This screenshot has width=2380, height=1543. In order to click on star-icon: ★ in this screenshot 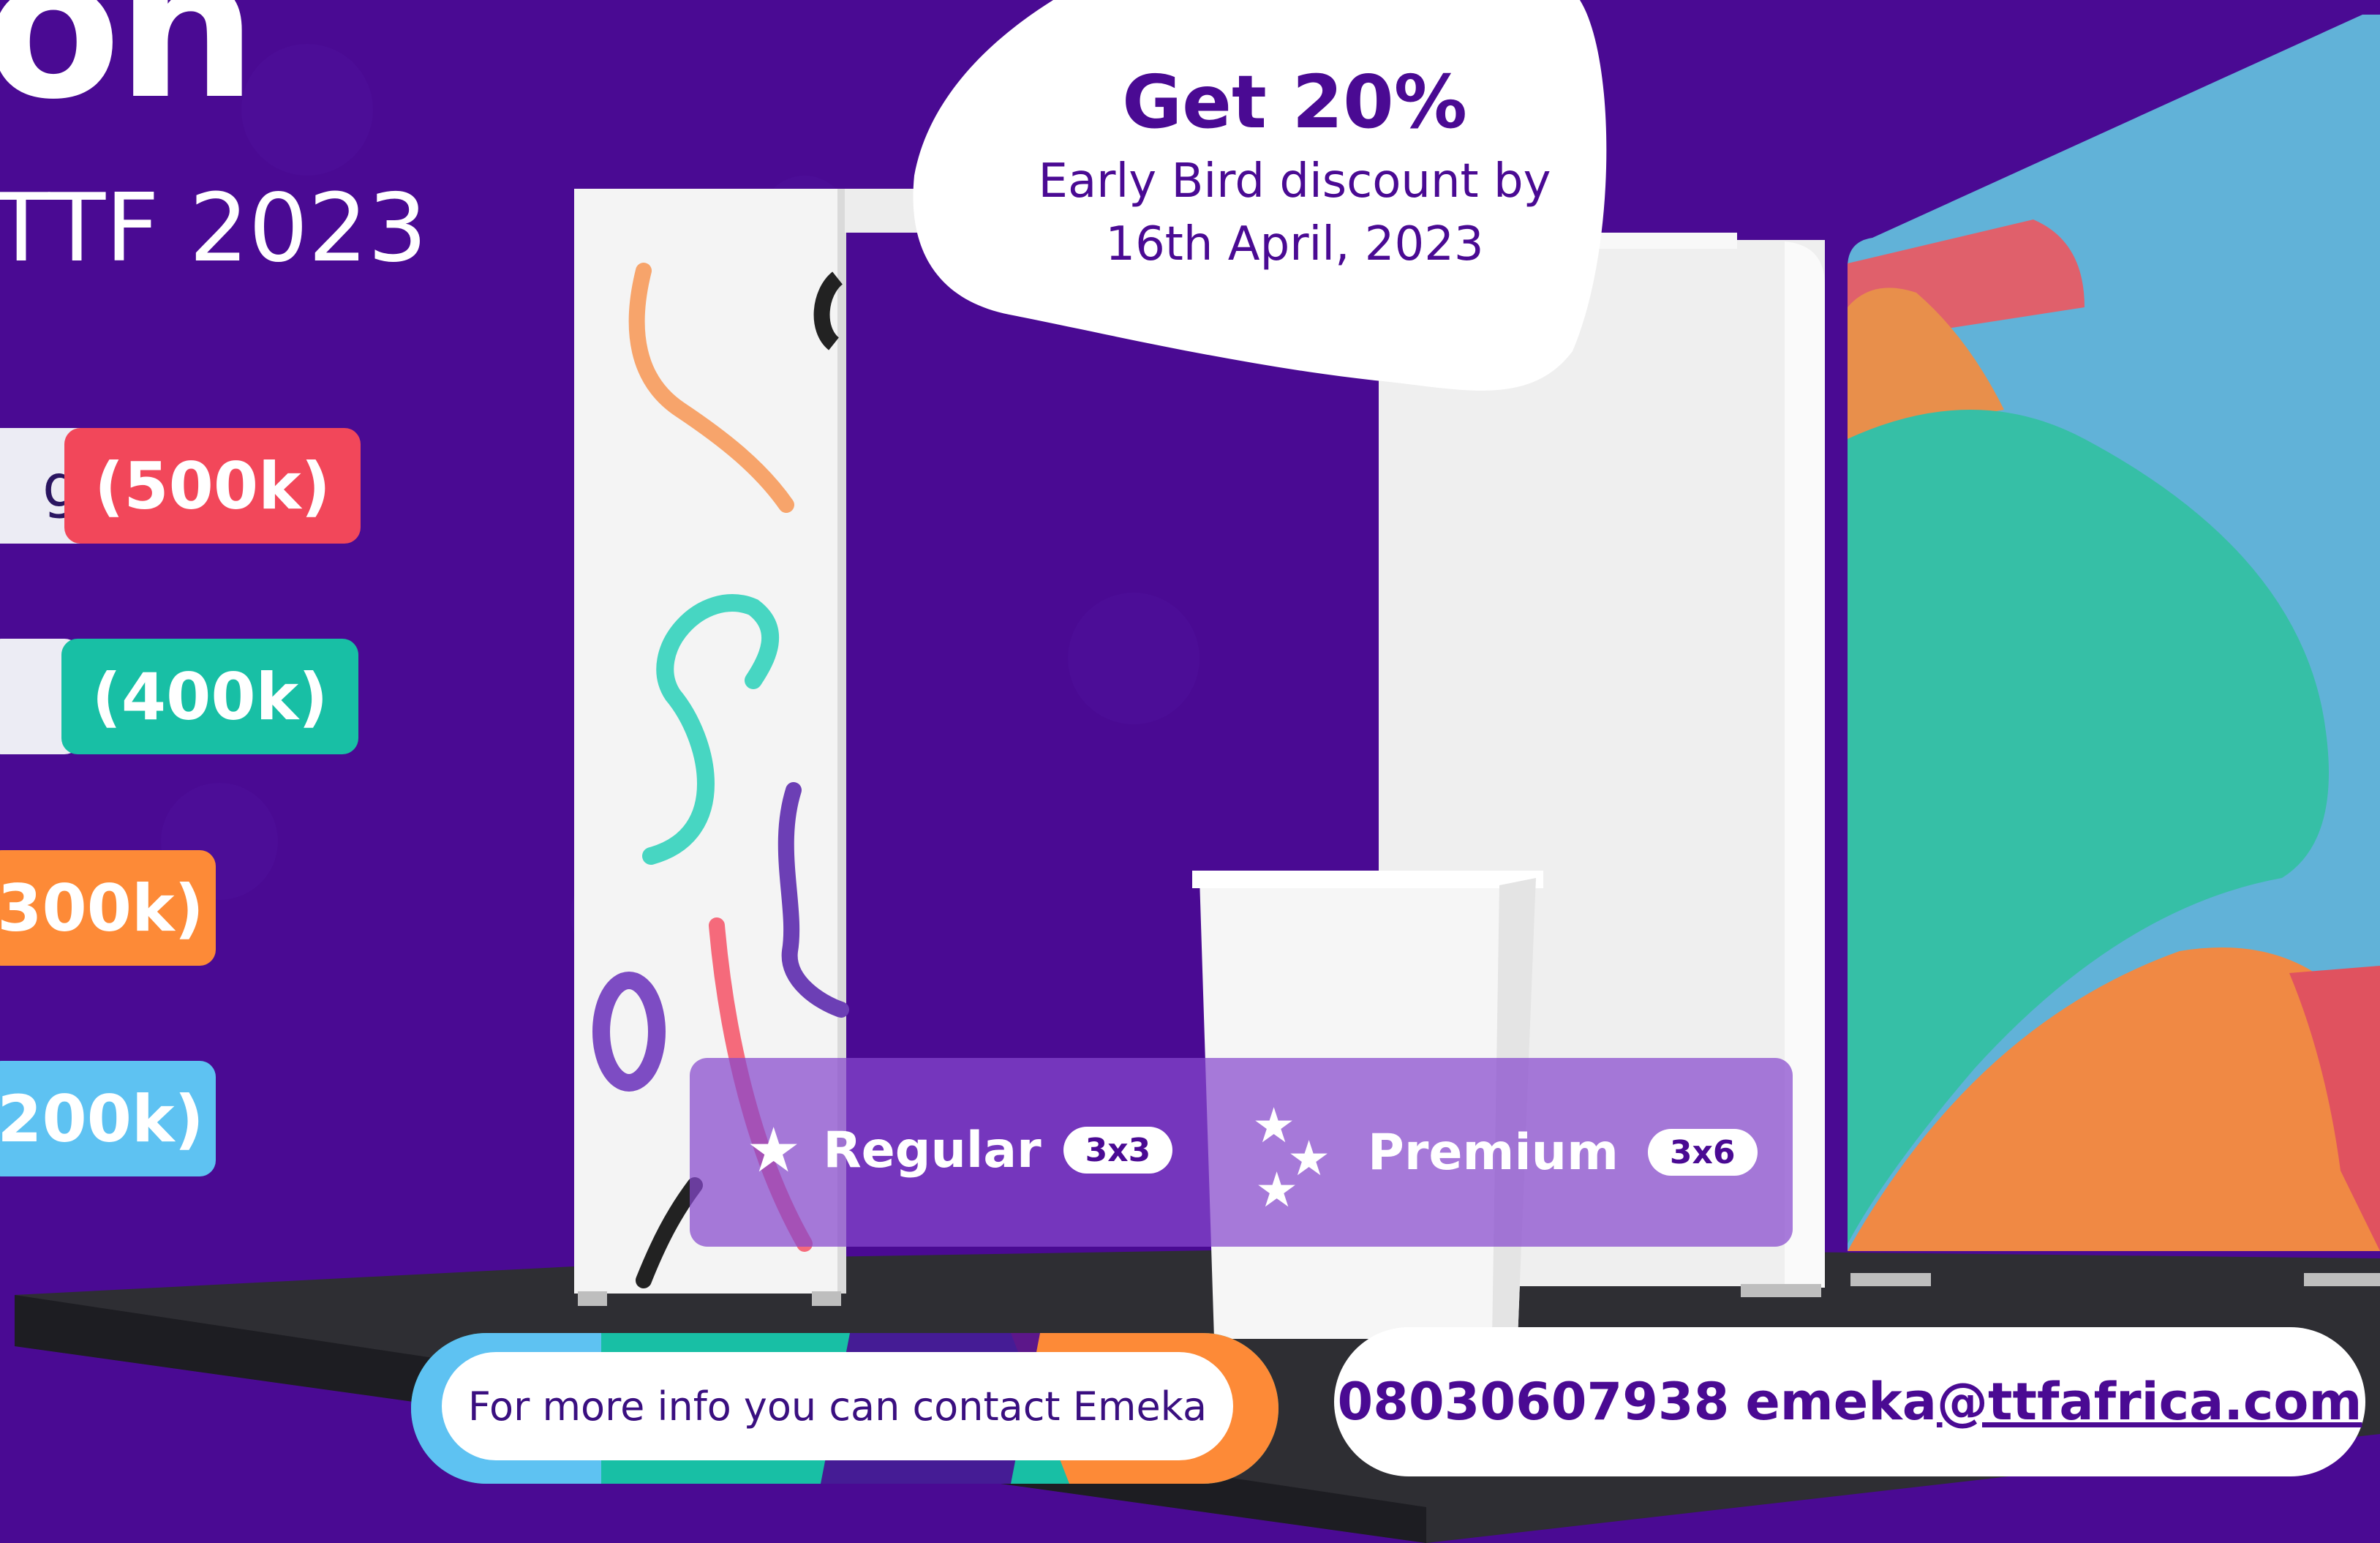, I will do `click(774, 1150)`.